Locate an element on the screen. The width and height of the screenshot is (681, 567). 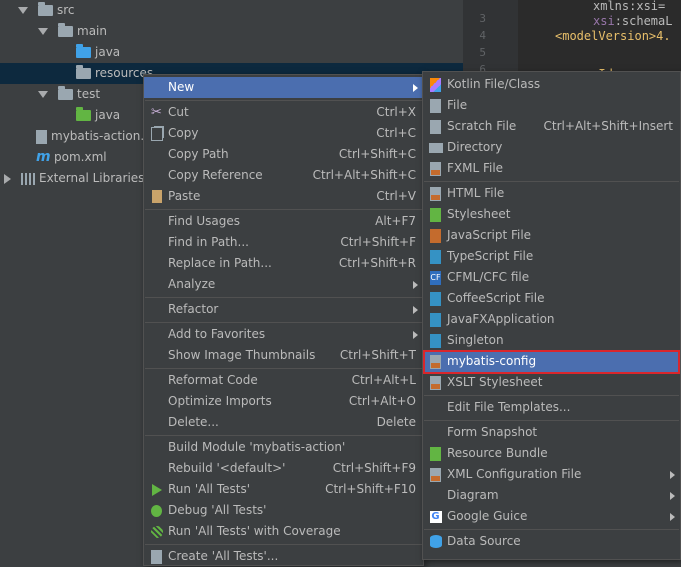
submenu-item-xml-configuration: XML Configuration File is located at coordinates (551, 474).